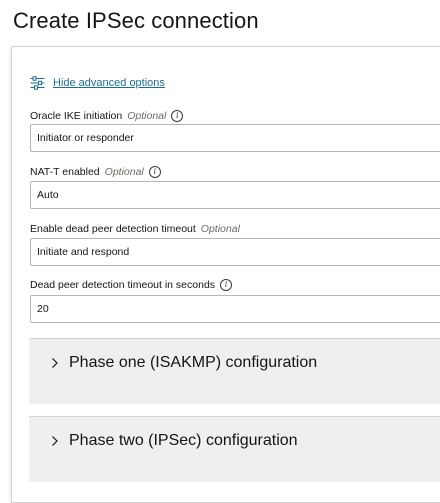 The width and height of the screenshot is (440, 503). I want to click on nat-t-select: Auto, so click(235, 195).